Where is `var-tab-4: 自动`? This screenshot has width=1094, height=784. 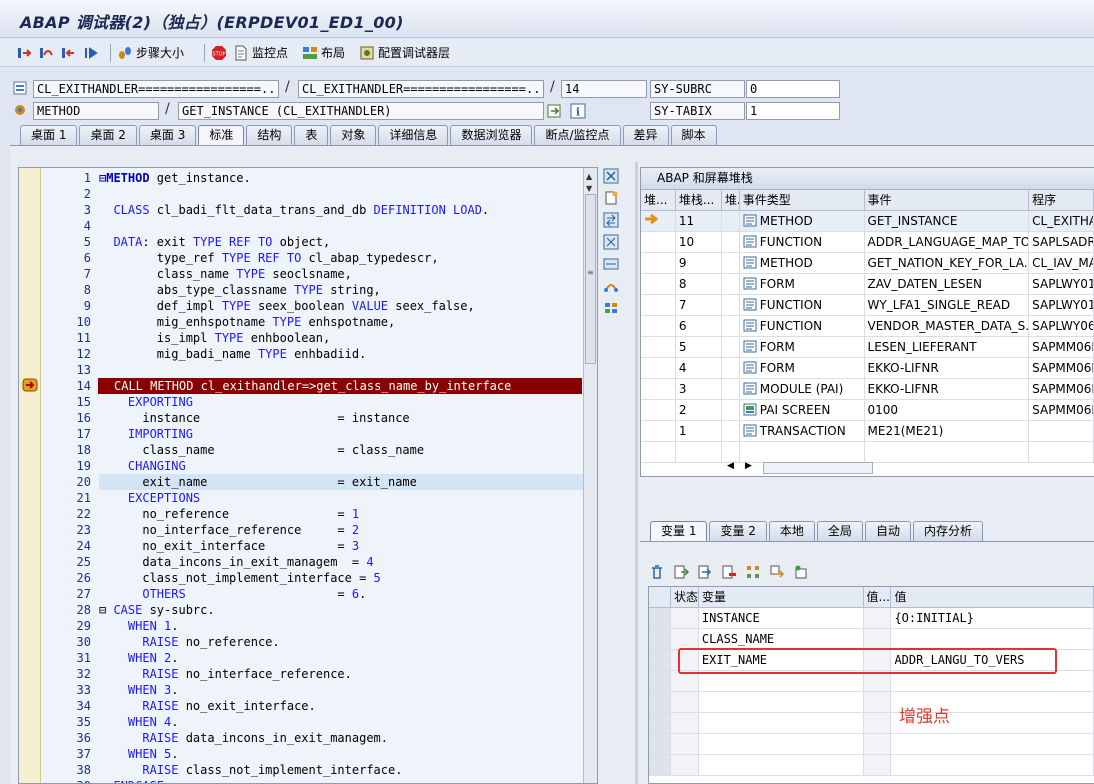
var-tab-4: 自动 is located at coordinates (887, 531).